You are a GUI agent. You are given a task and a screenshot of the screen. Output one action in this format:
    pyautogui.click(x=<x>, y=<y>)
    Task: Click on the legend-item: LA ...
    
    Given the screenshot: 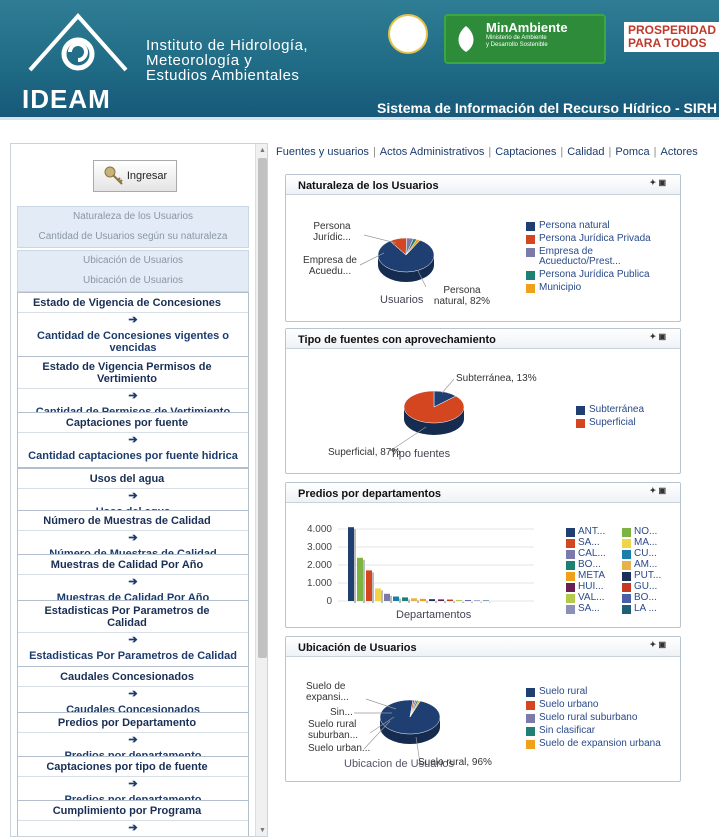 What is the action you would take?
    pyautogui.click(x=650, y=609)
    